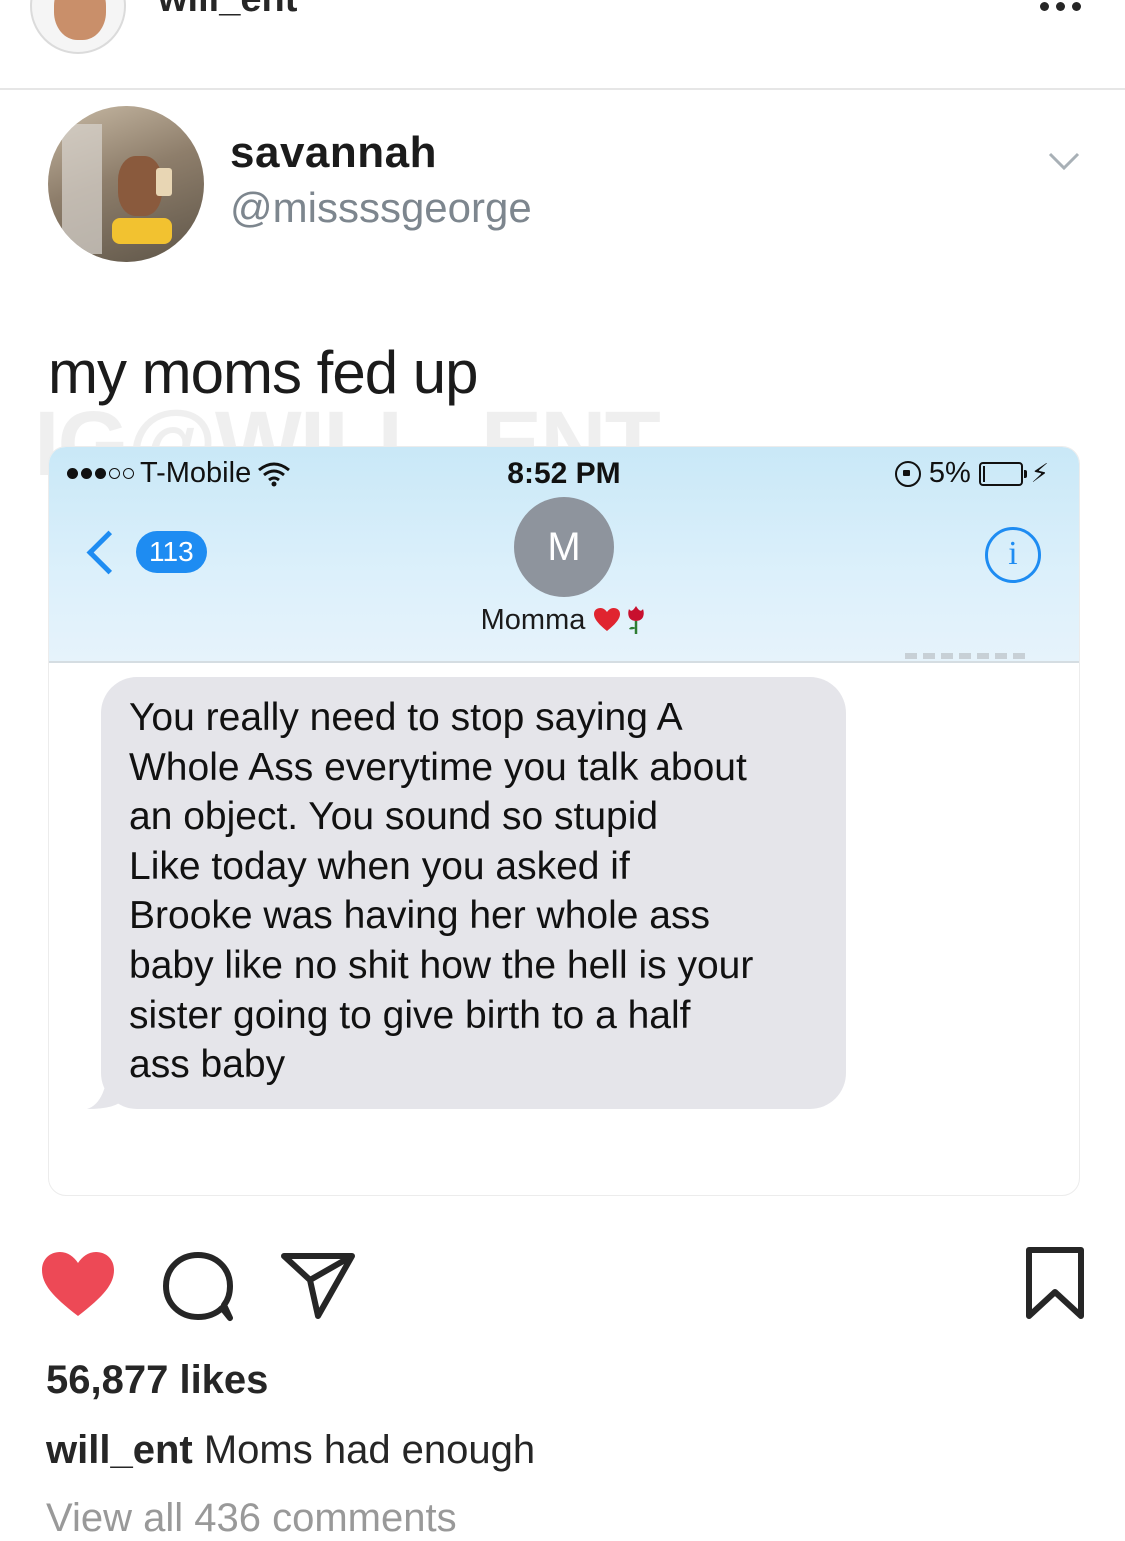 The image size is (1125, 1541). Describe the element at coordinates (207, 1065) in the screenshot. I see `message-line: ass baby` at that location.